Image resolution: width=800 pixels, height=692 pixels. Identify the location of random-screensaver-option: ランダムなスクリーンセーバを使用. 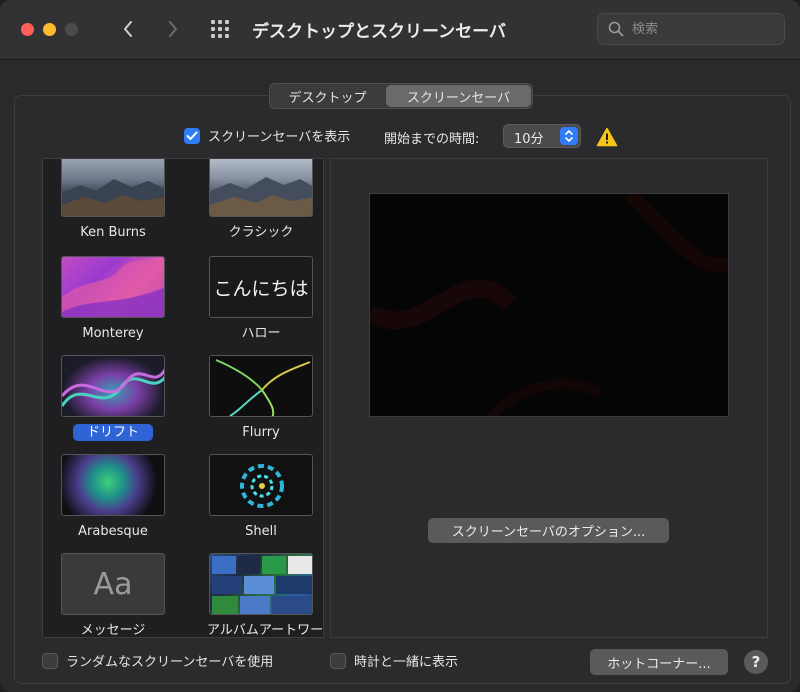
(157, 660).